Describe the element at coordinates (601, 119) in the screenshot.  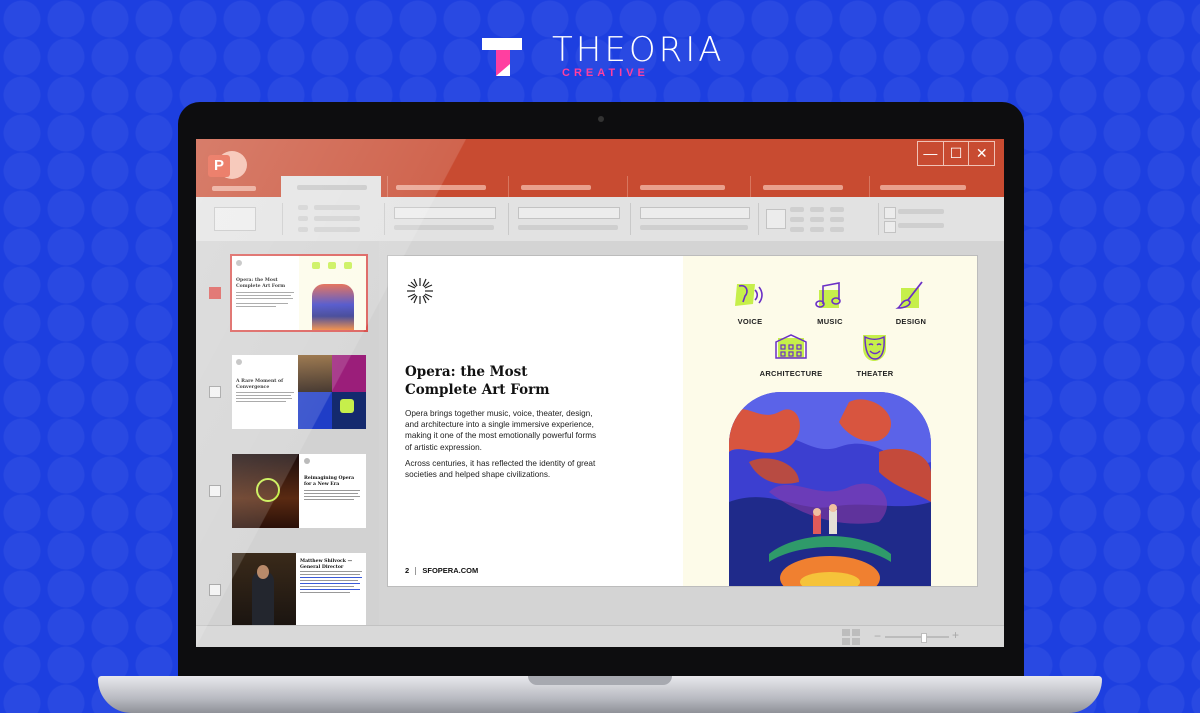
I see `webcam` at that location.